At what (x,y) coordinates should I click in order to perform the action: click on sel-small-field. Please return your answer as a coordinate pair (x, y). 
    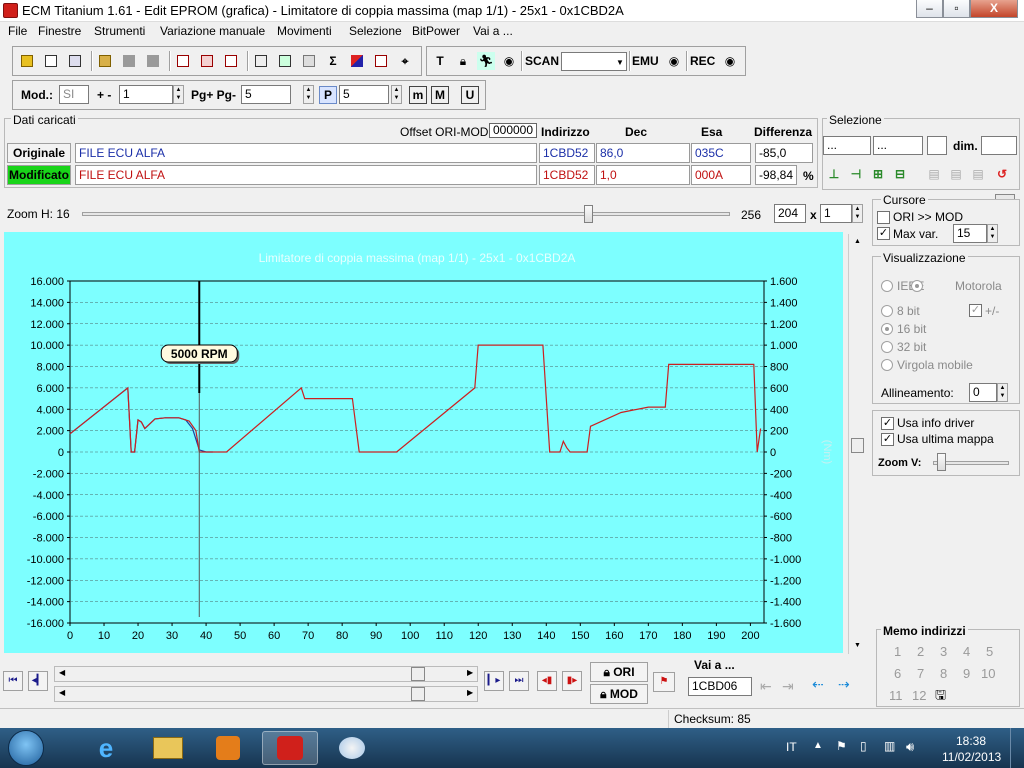
    Looking at the image, I should click on (937, 145).